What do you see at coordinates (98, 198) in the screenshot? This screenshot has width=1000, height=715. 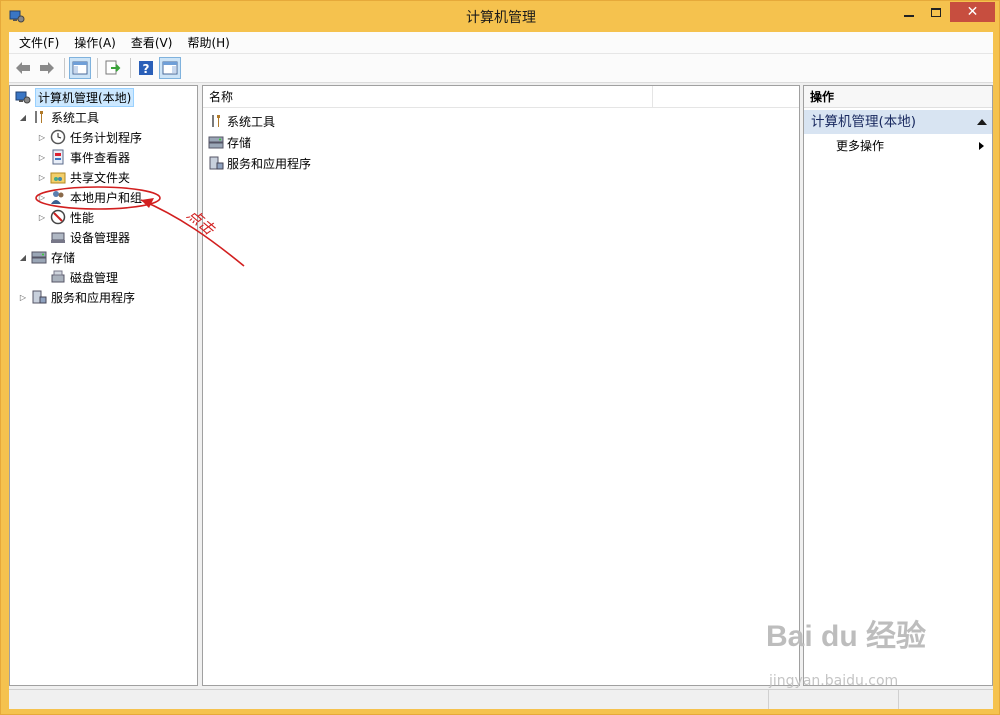 I see `highlight-ellipse` at bounding box center [98, 198].